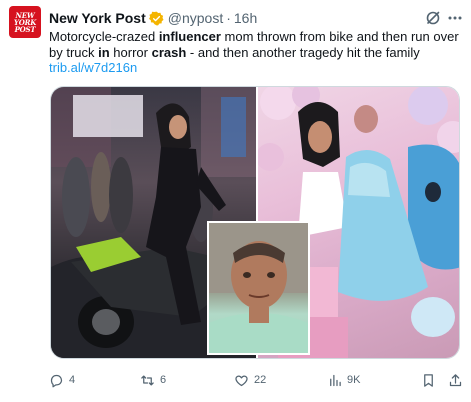  Describe the element at coordinates (169, 52) in the screenshot. I see `text-part-bold: crash` at that location.